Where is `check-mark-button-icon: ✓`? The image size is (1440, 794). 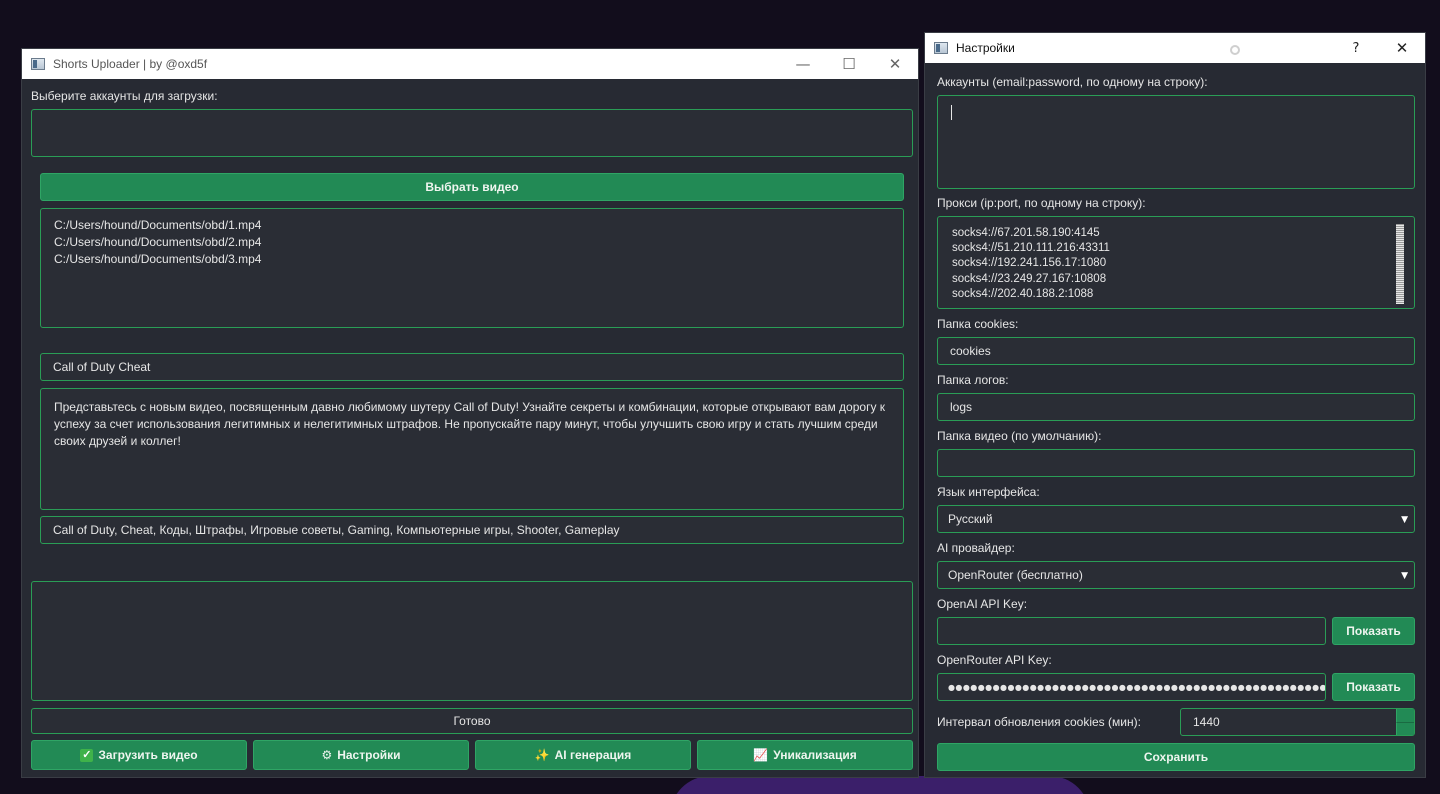 check-mark-button-icon: ✓ is located at coordinates (87, 755).